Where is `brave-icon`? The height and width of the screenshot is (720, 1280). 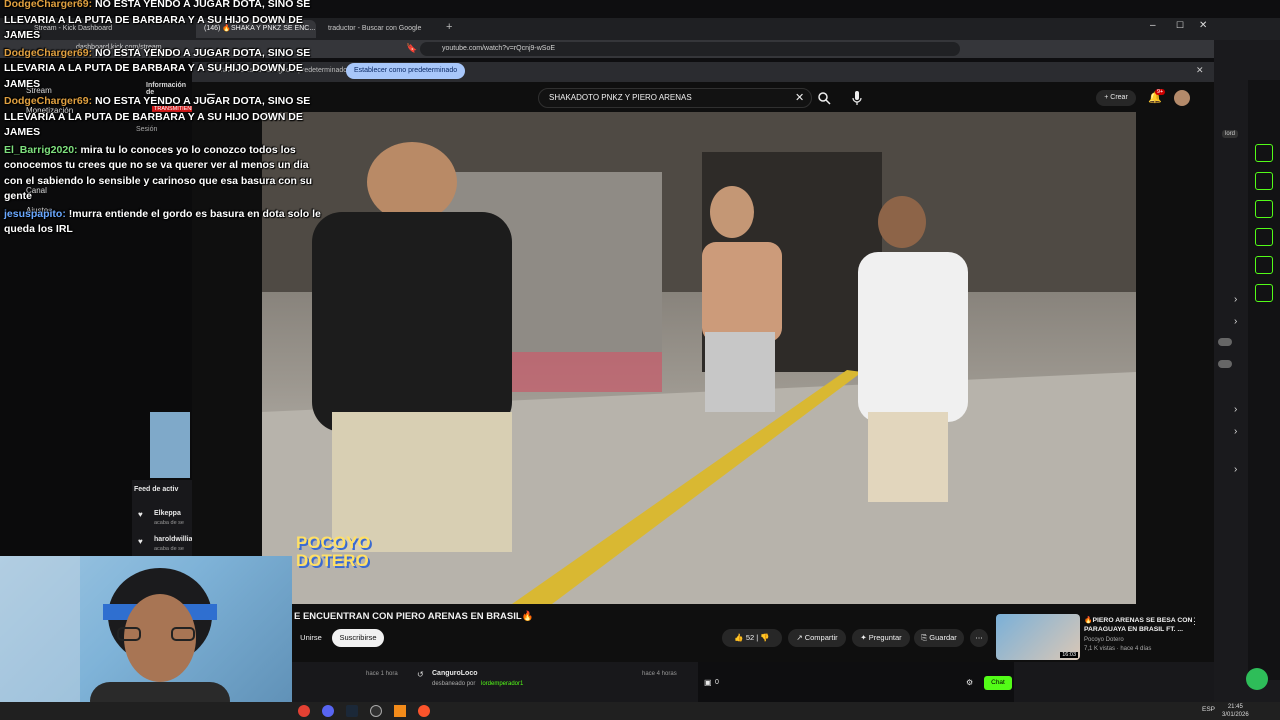
brave-icon is located at coordinates (424, 711).